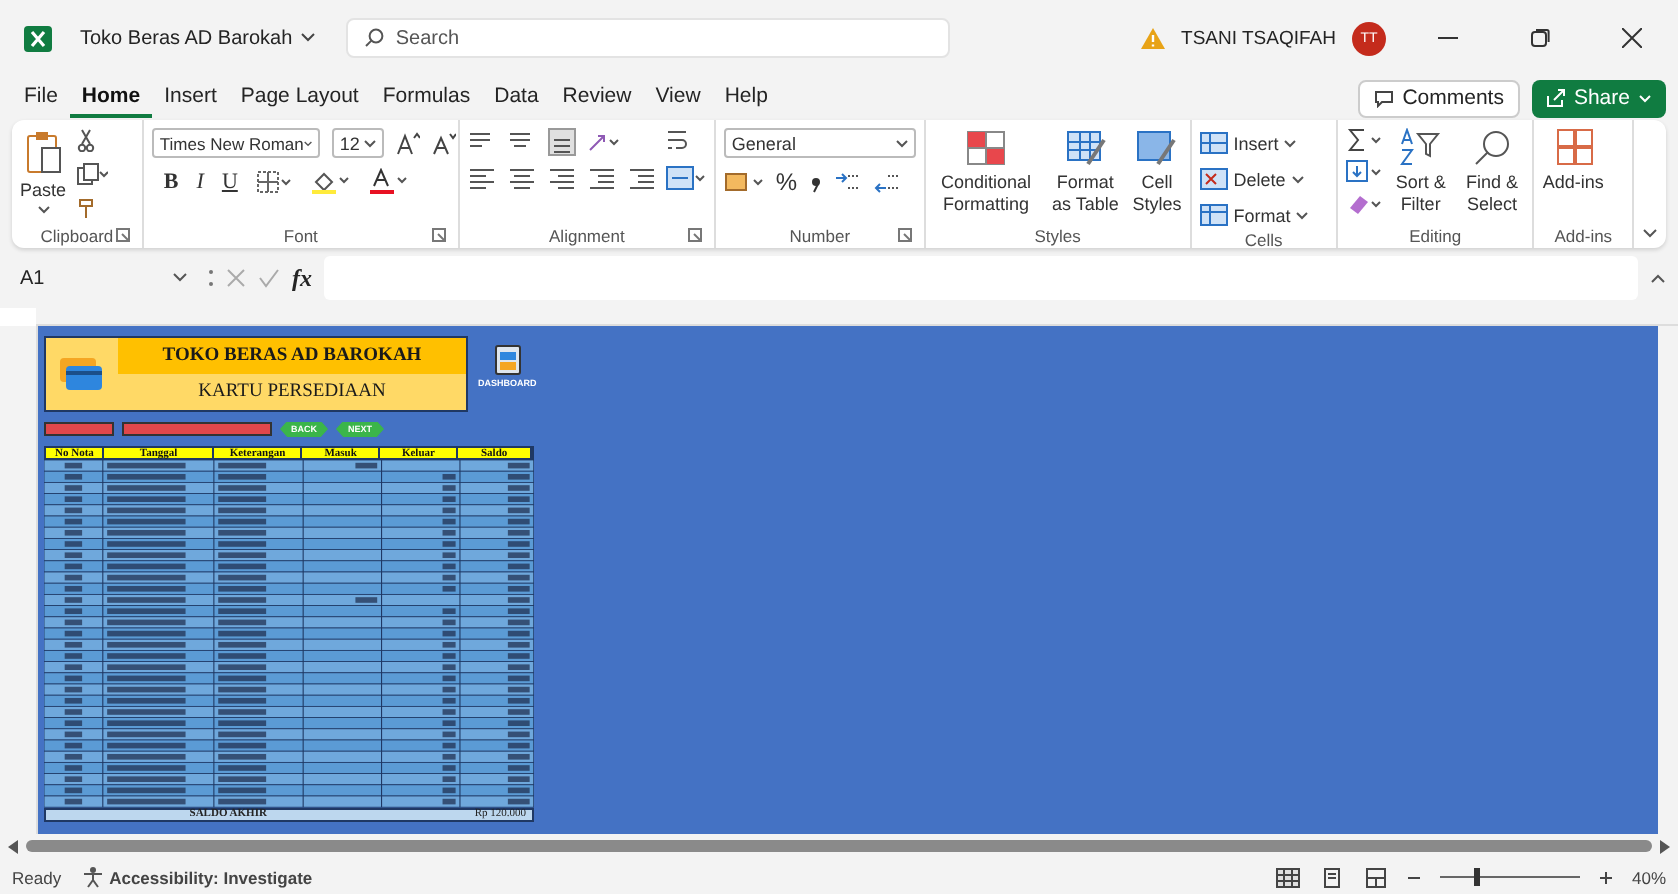 The image size is (1678, 894). Describe the element at coordinates (302, 278) in the screenshot. I see `insert-function-button: fx` at that location.